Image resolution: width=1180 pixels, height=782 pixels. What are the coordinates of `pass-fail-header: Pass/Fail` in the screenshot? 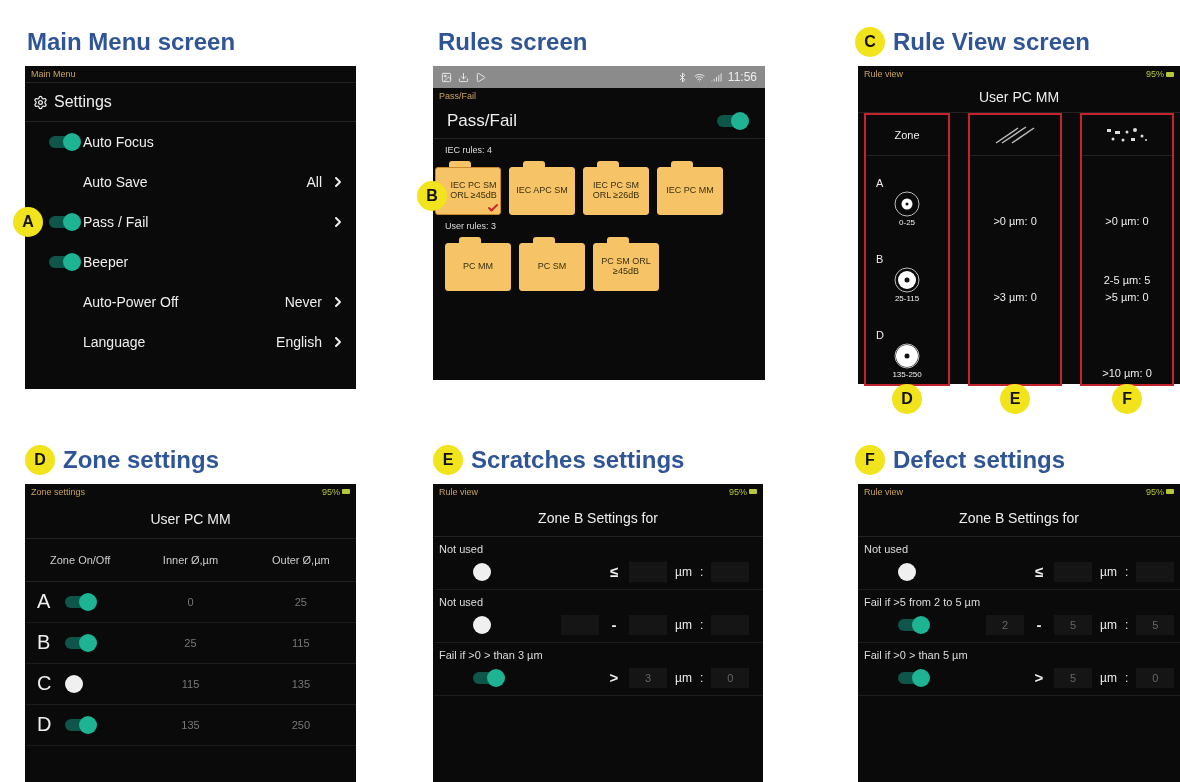 It's located at (482, 121).